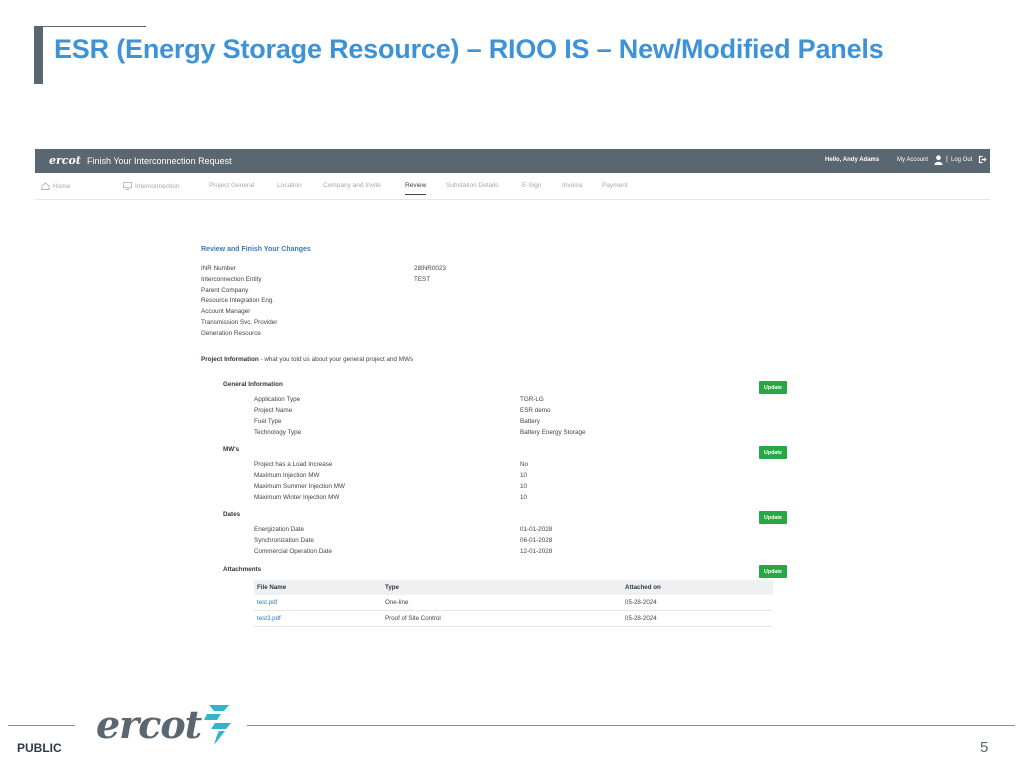 This screenshot has height=768, width=1024. Describe the element at coordinates (697, 587) in the screenshot. I see `column-header-attached-on: Attached on` at that location.